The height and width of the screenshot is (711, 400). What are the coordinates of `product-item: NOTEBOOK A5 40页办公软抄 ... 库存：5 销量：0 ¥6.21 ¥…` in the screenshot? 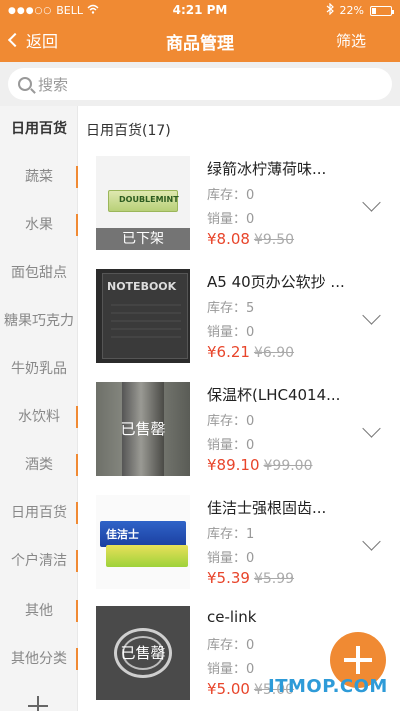 It's located at (239, 325).